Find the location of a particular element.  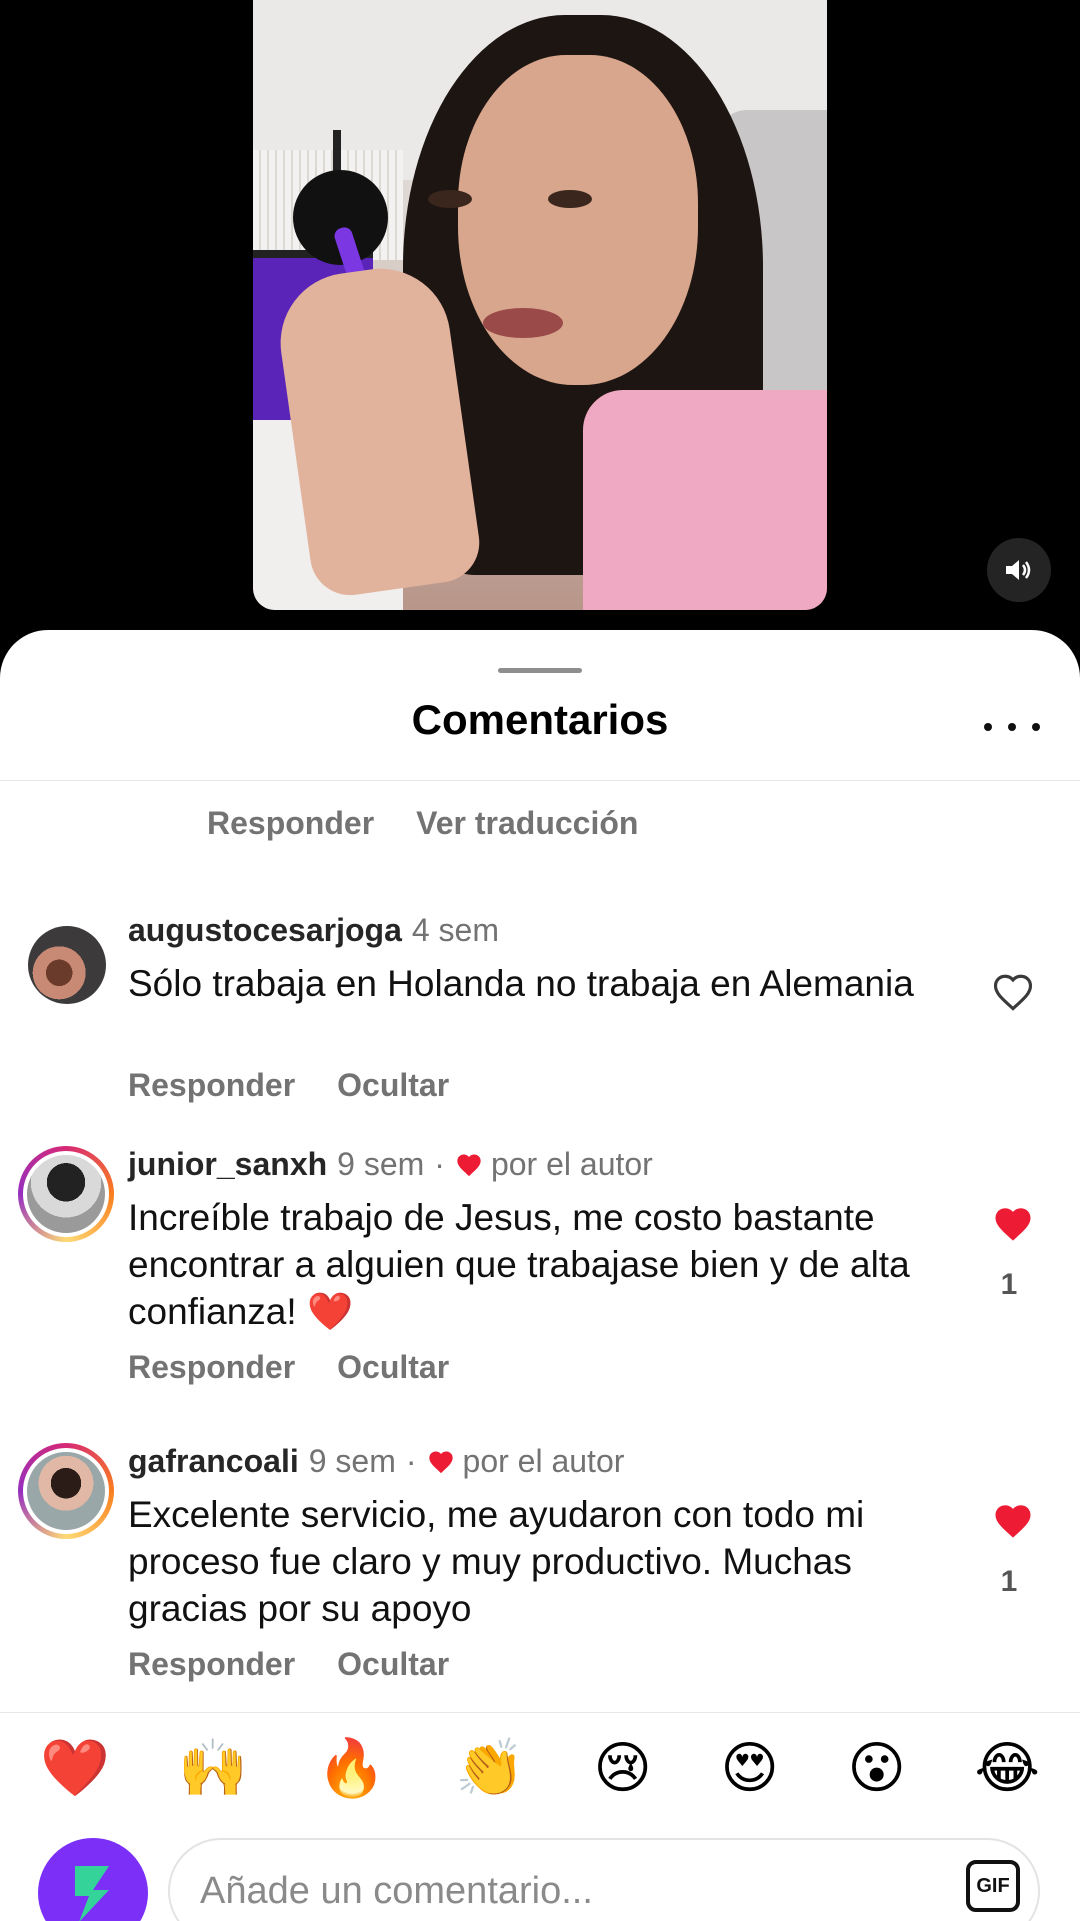

comment-header: junior_sanxh 9 sem · por el autor is located at coordinates (390, 1164).